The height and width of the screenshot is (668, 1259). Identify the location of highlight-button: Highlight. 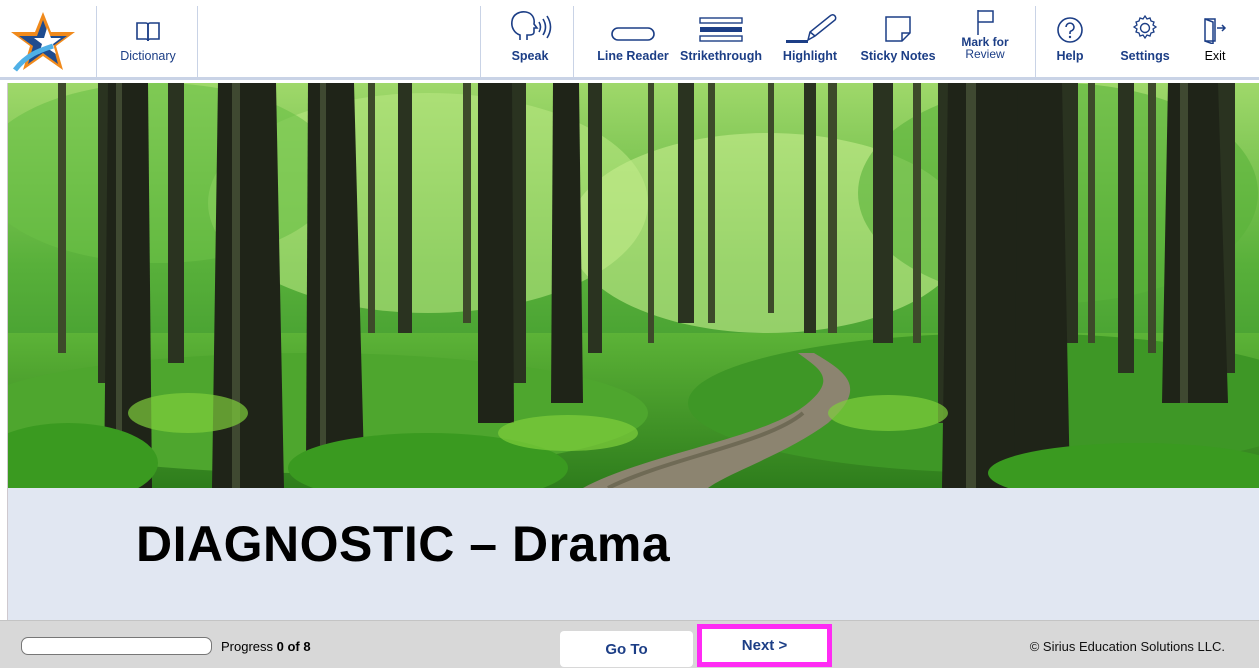
(810, 38).